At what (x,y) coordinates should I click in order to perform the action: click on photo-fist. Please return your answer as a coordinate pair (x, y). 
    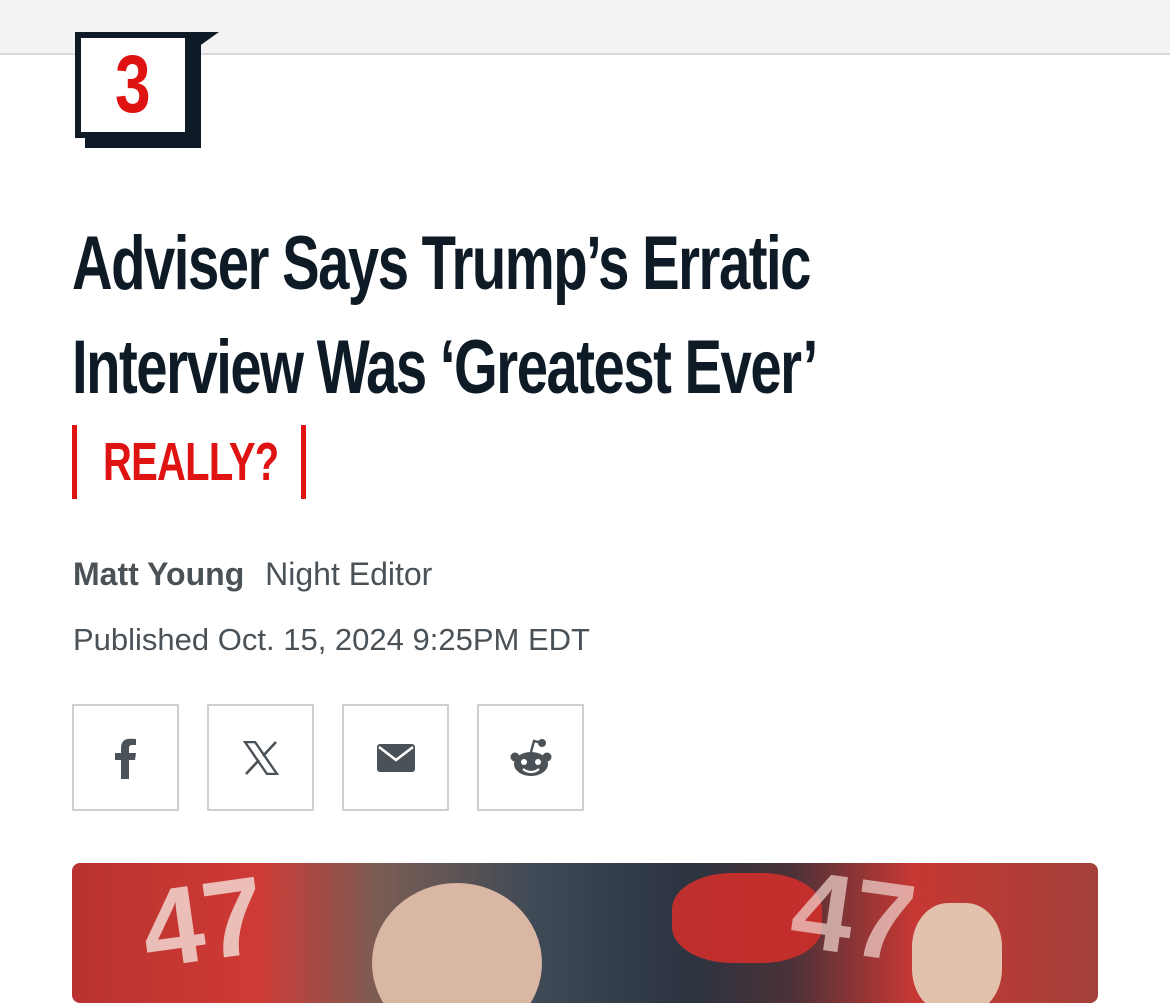
    Looking at the image, I should click on (957, 953).